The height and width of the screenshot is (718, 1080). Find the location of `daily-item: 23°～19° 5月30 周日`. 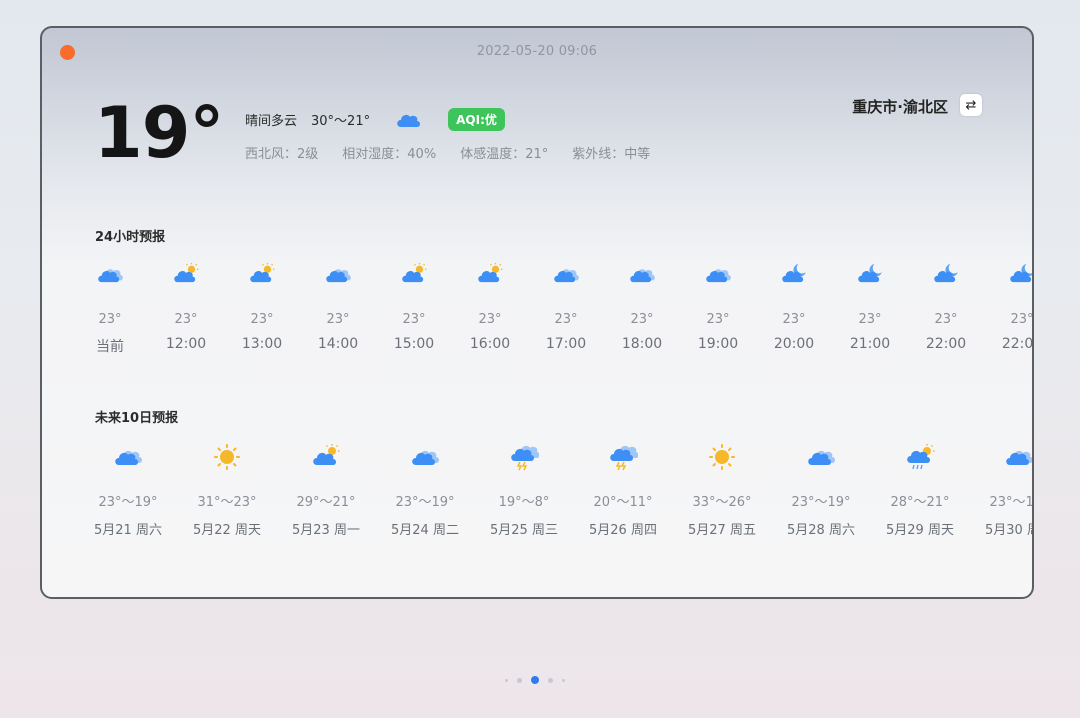

daily-item: 23°～19° 5月30 周日 is located at coordinates (1000, 490).